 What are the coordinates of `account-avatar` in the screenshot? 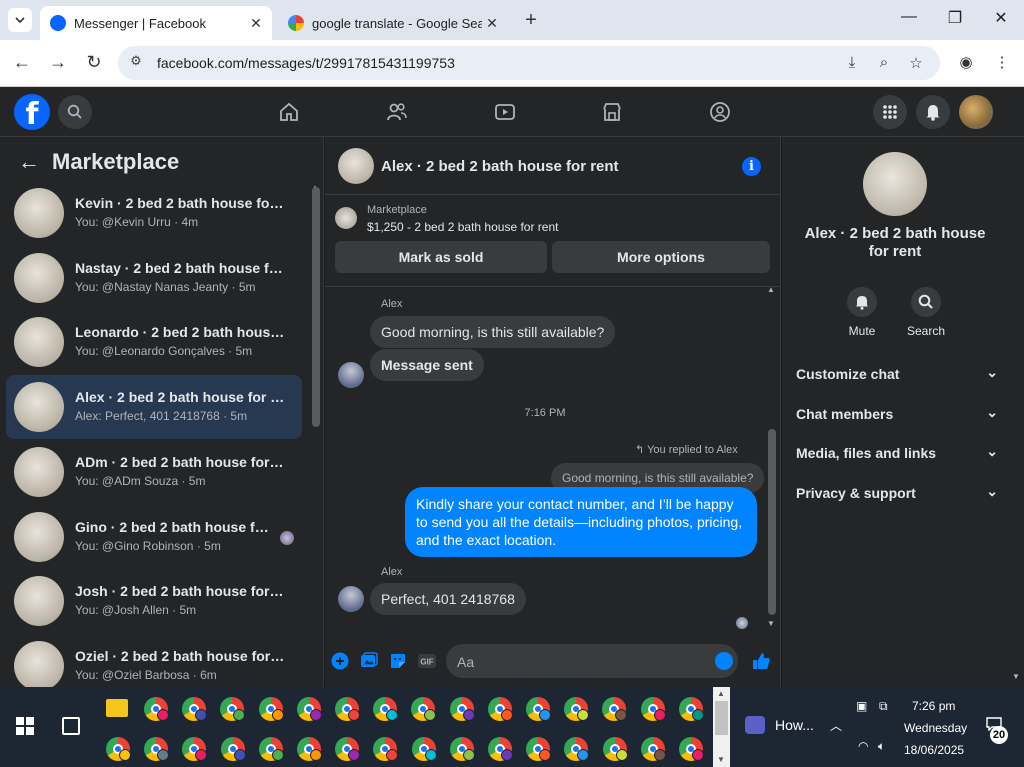 It's located at (976, 112).